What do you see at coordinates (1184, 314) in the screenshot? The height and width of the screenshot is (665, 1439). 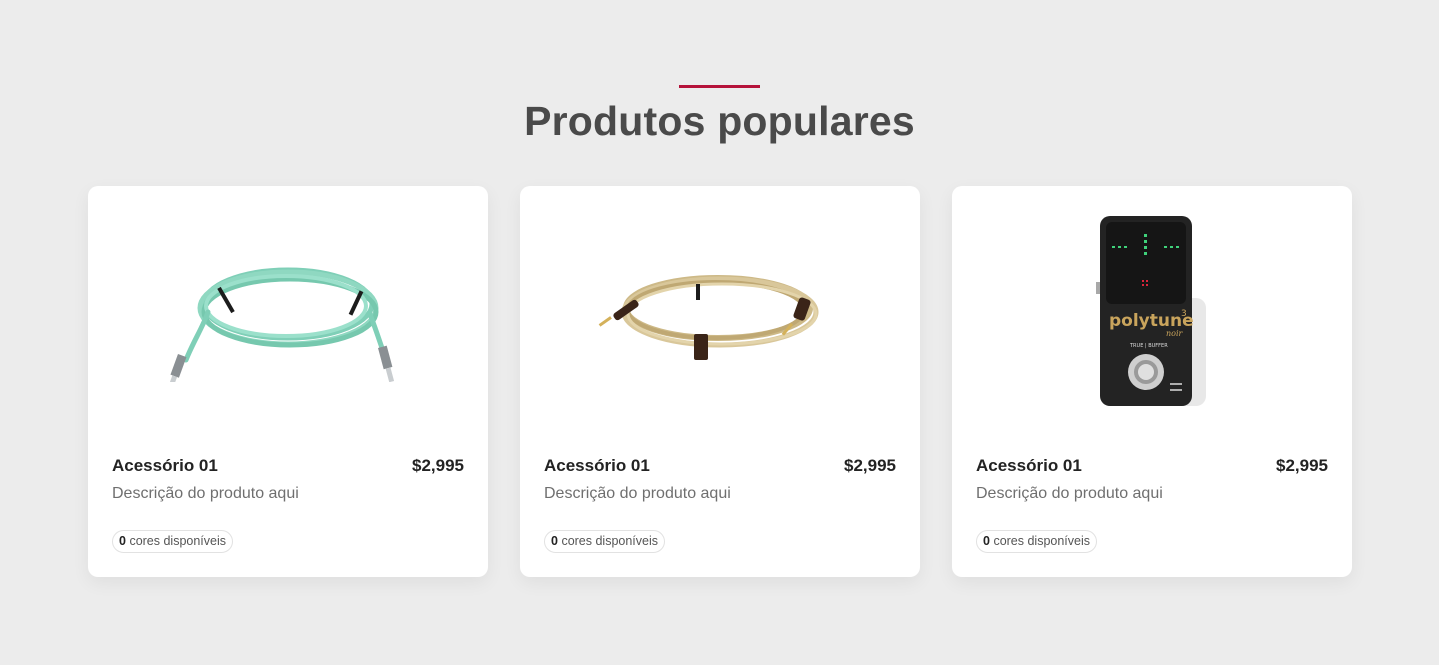 I see `tuner-superscript-text: 3` at bounding box center [1184, 314].